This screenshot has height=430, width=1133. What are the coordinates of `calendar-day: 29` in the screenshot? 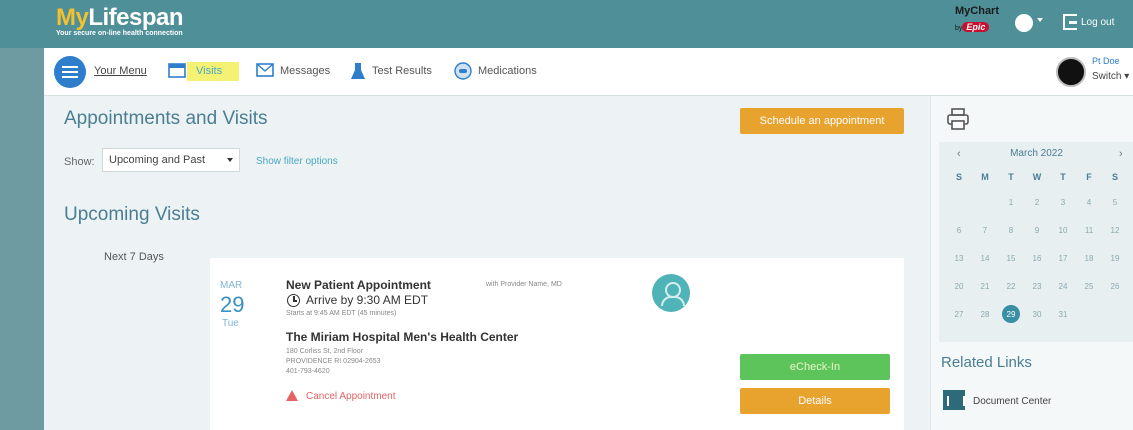 It's located at (1011, 314).